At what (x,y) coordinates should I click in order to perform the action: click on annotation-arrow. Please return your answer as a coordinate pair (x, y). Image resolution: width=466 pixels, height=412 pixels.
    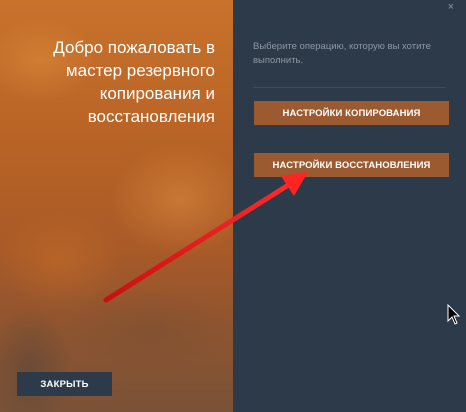
    Looking at the image, I should click on (205, 237).